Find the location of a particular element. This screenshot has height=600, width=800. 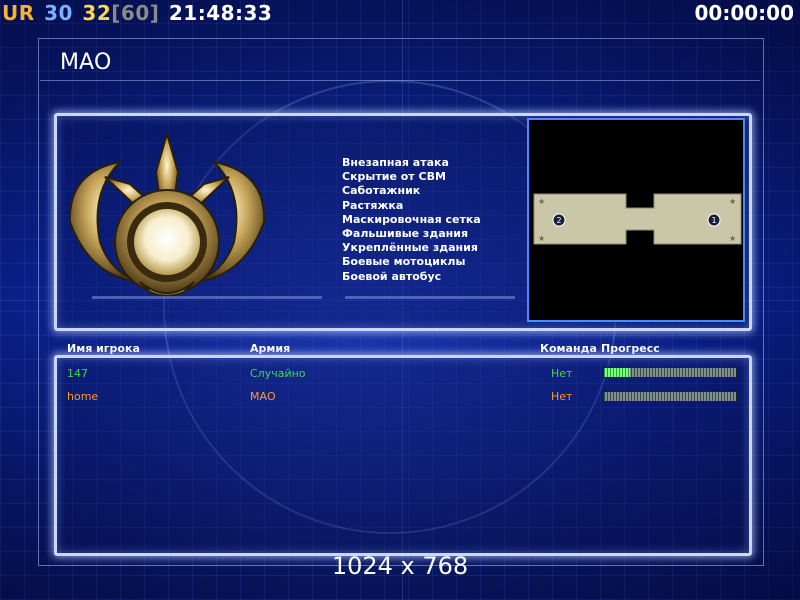

column-header-progress: Прогресс is located at coordinates (630, 348).